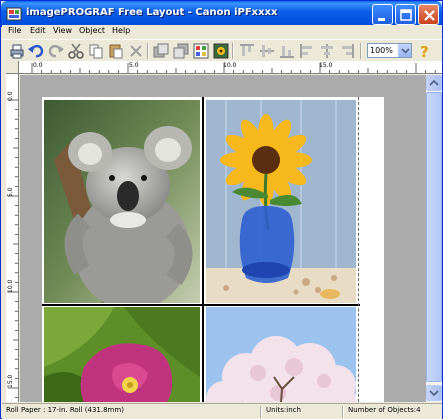 The height and width of the screenshot is (419, 443). Describe the element at coordinates (247, 51) in the screenshot. I see `align-top-icon` at that location.